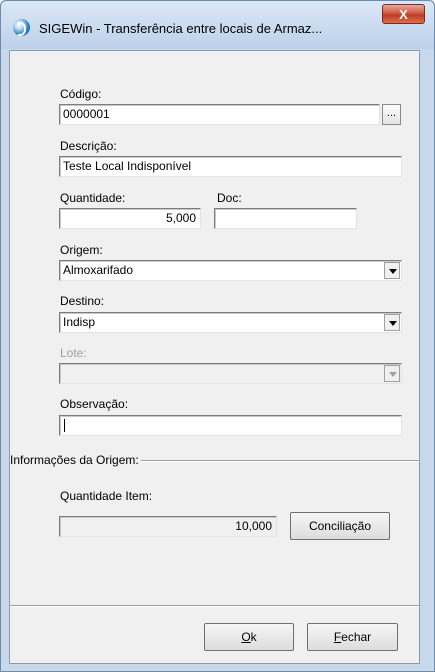 Image resolution: width=435 pixels, height=672 pixels. I want to click on lote-dropdown-arrow-icon, so click(392, 373).